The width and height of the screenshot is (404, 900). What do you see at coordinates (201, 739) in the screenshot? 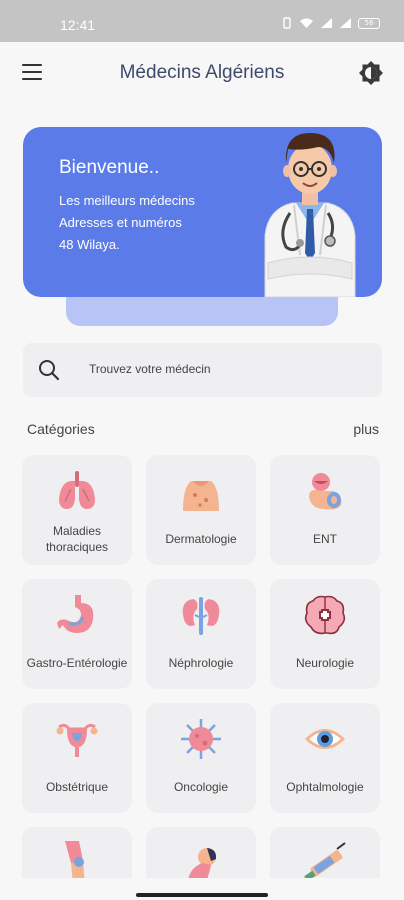
I see `cancer-cell-icon` at bounding box center [201, 739].